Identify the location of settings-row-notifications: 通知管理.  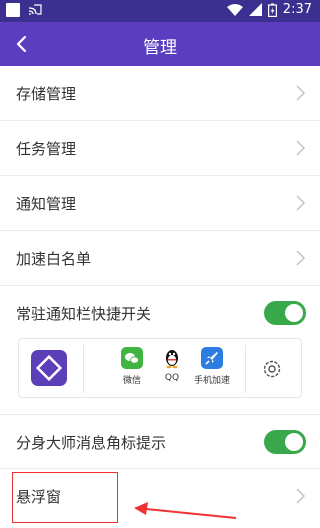
(160, 203).